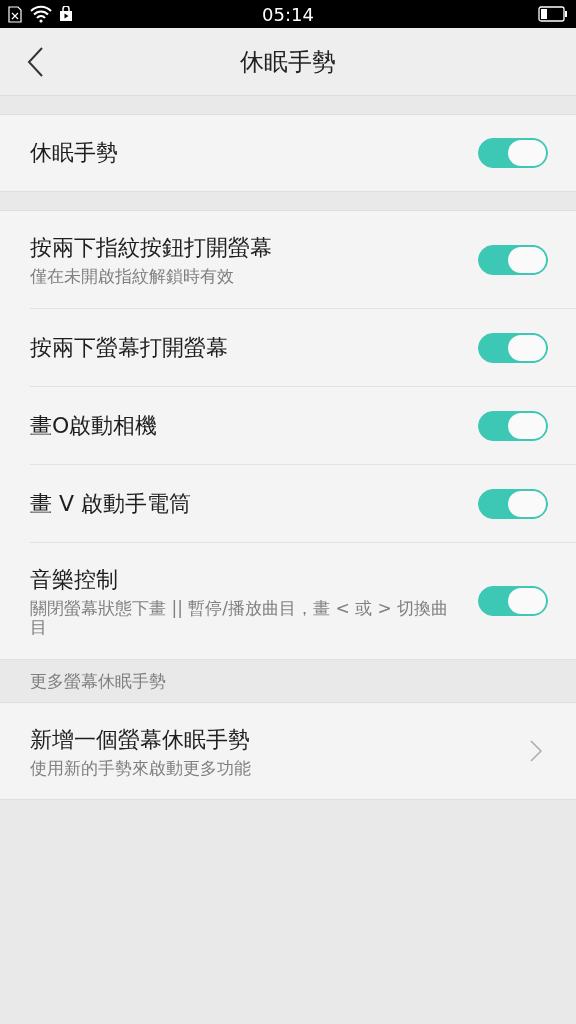 This screenshot has height=1024, width=576. What do you see at coordinates (132, 276) in the screenshot?
I see `setting-description: 僅在未開啟指紋解鎖時有效` at bounding box center [132, 276].